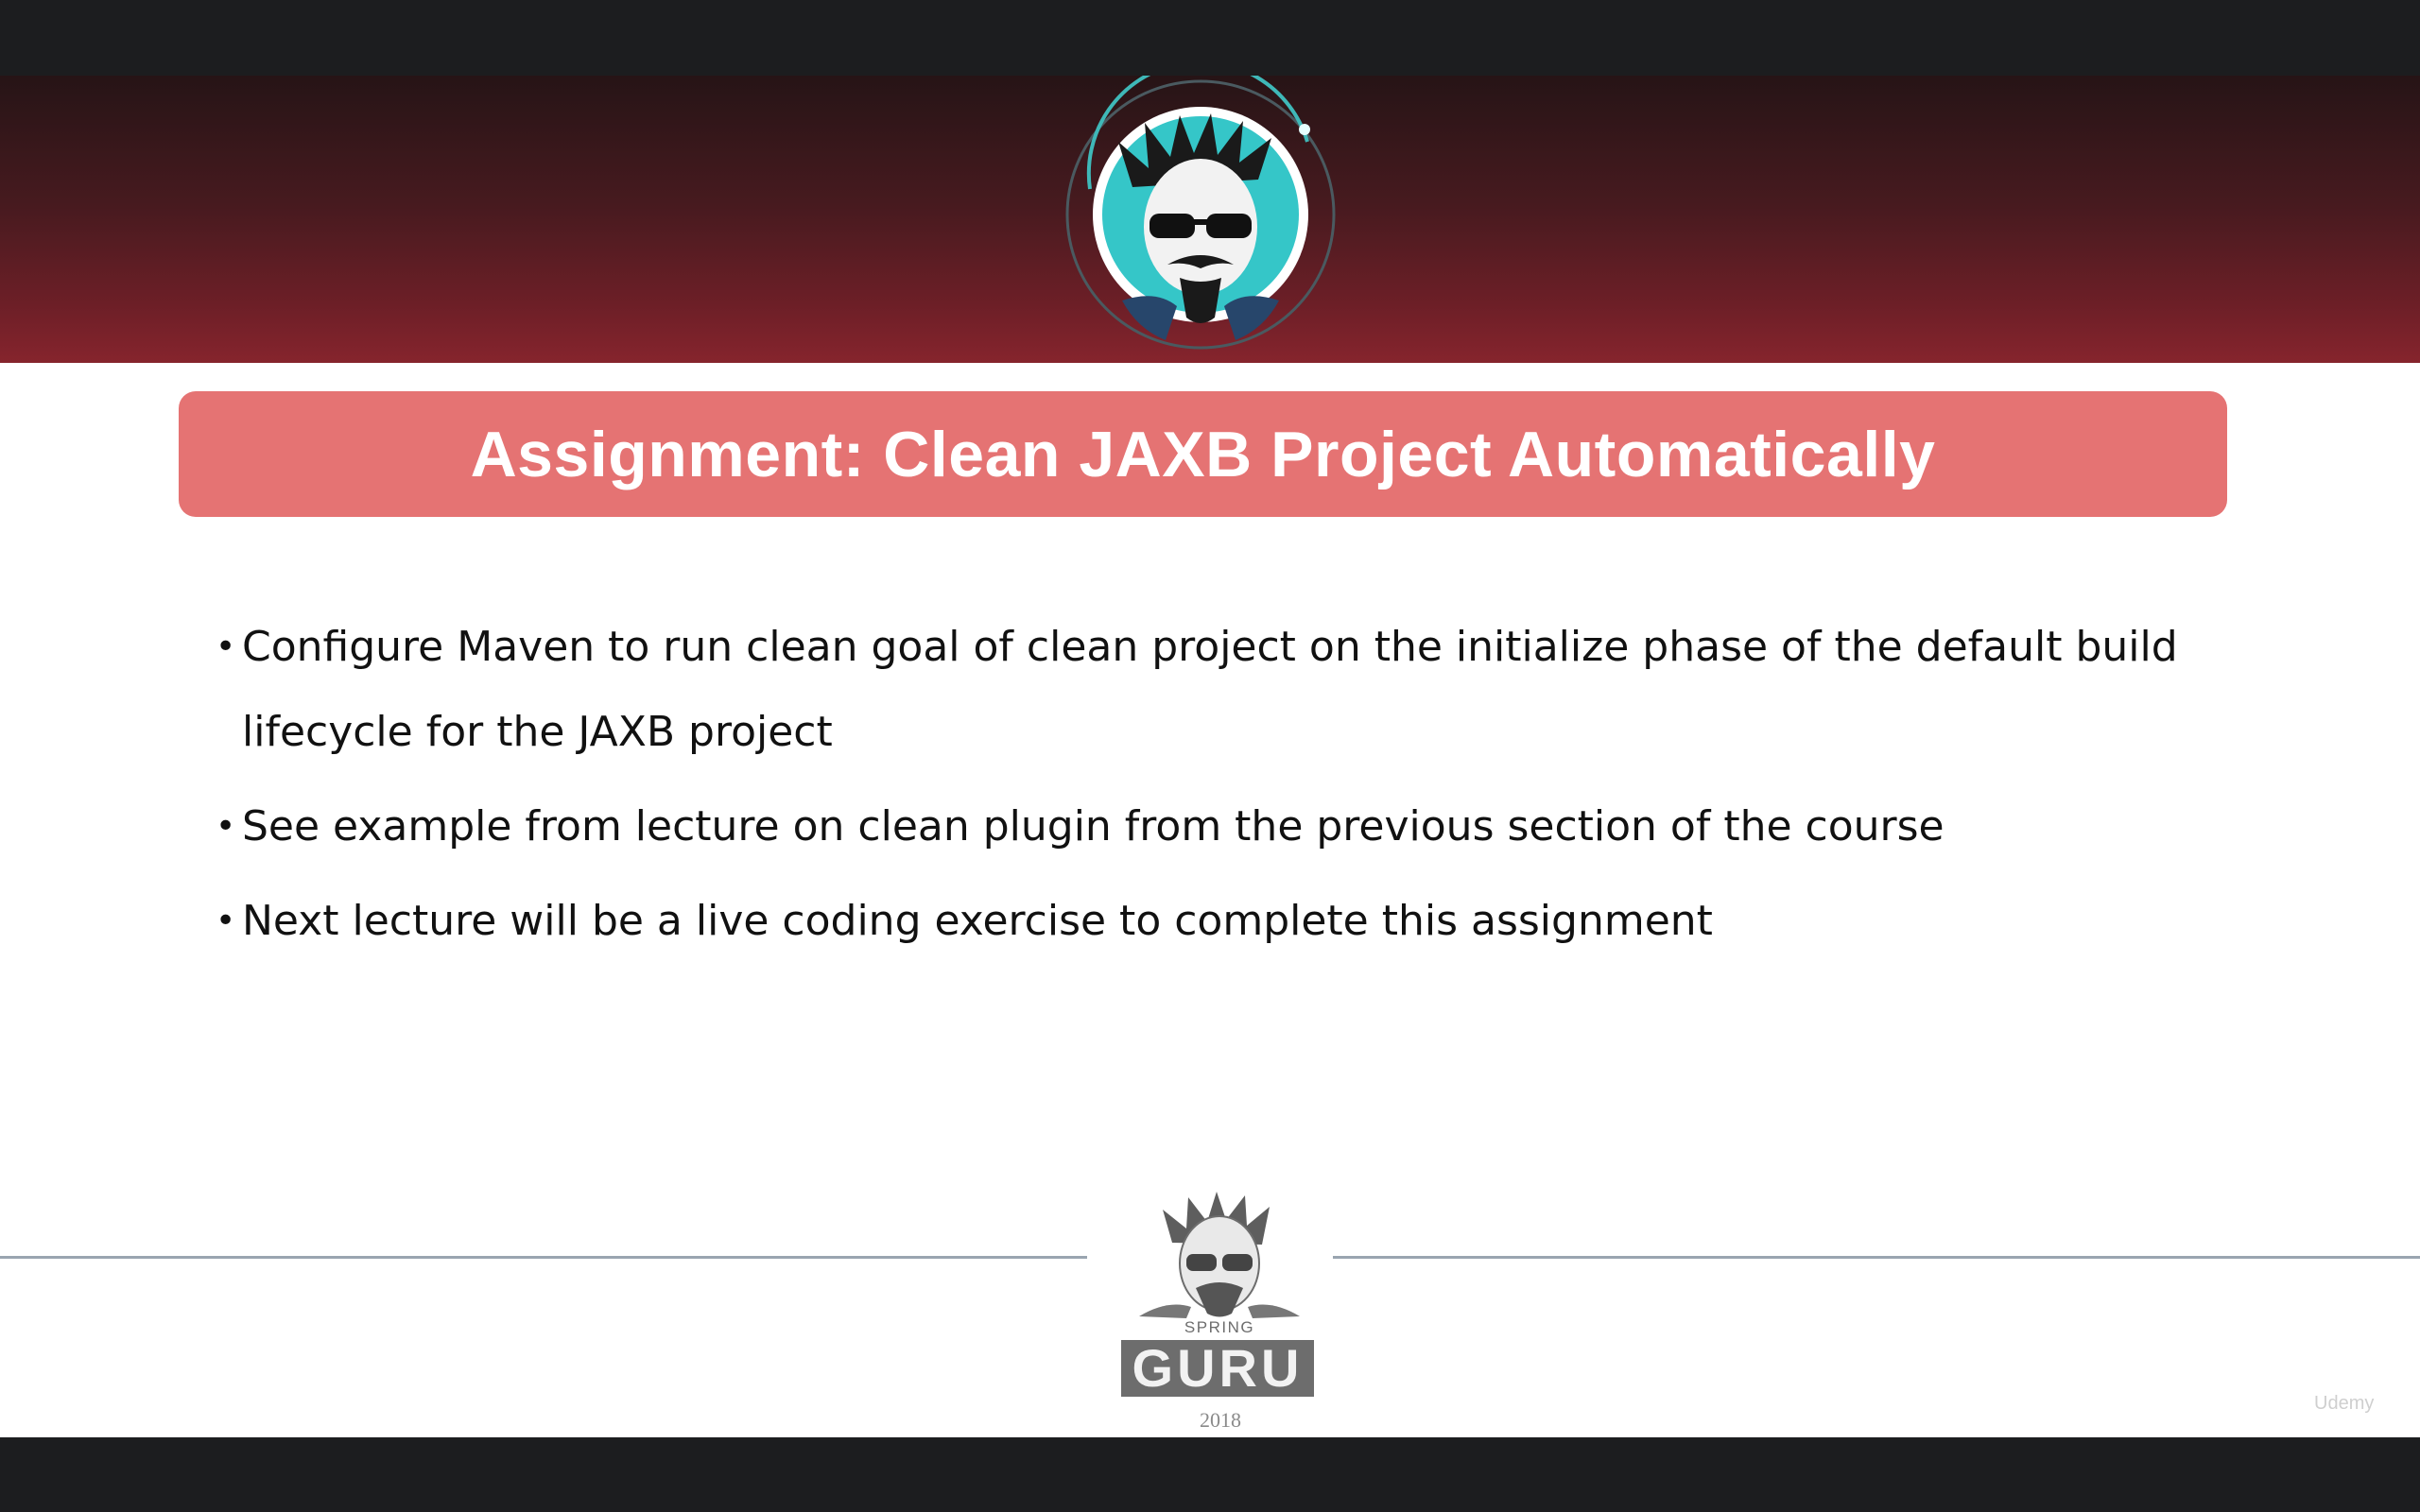 The image size is (2420, 1512). I want to click on footer-divider-right, so click(1876, 1257).